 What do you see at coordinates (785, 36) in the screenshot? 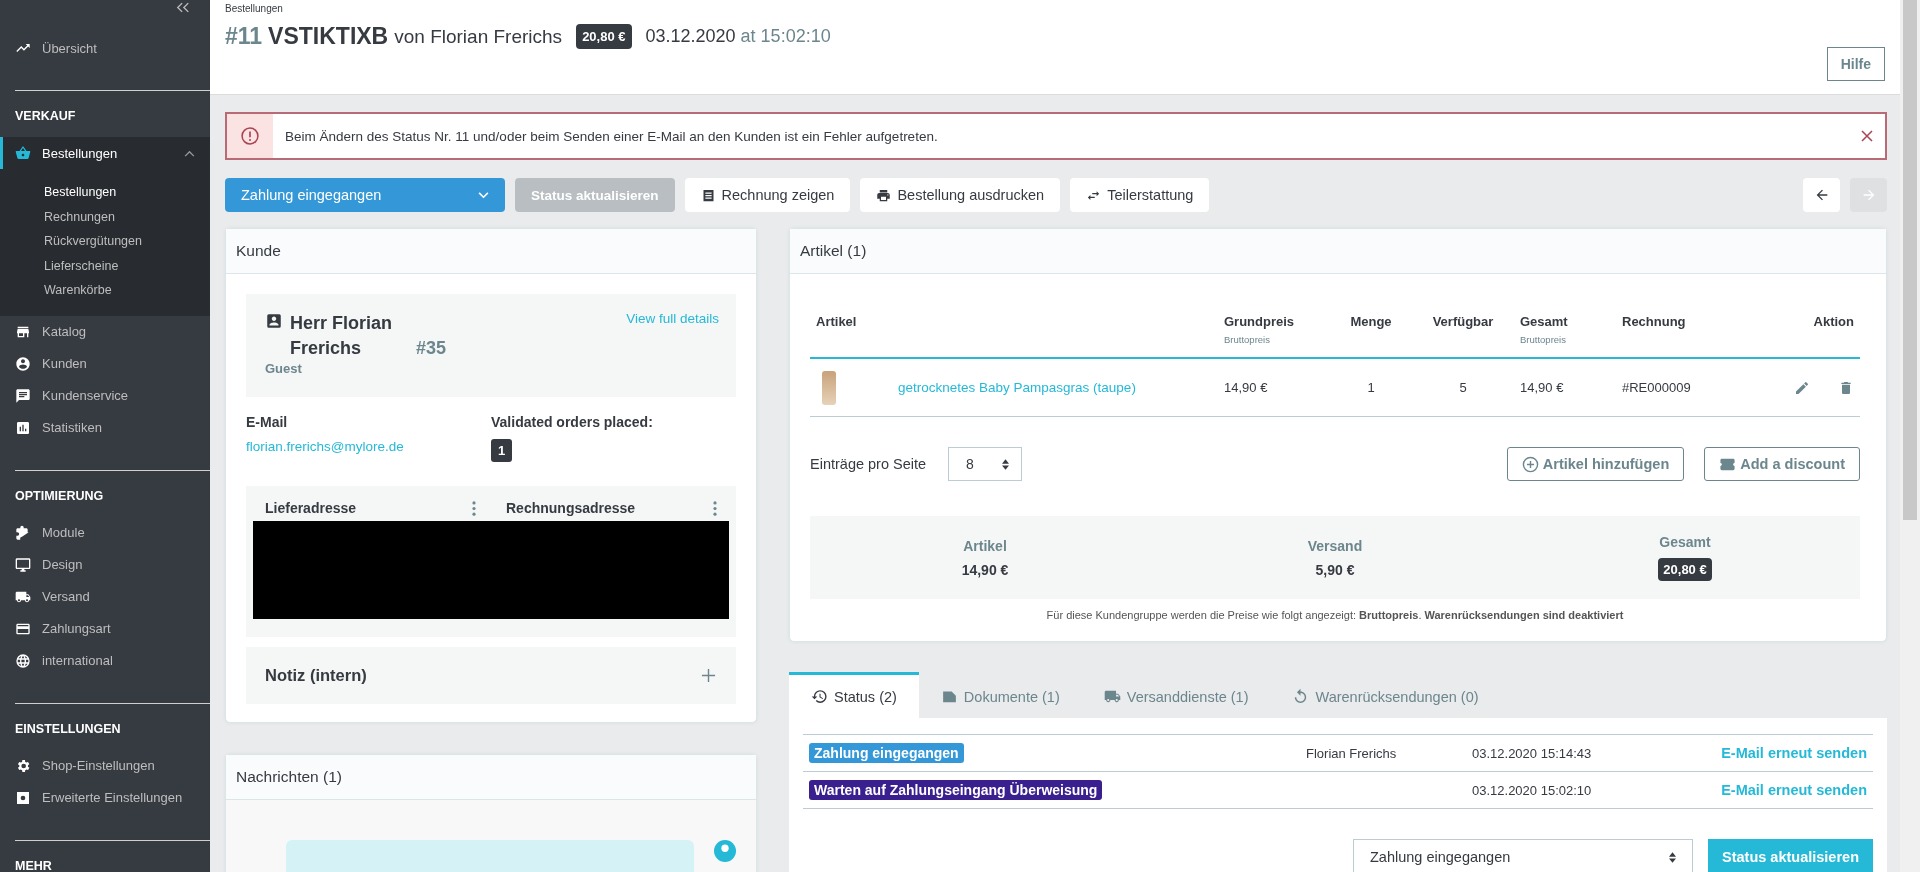
I see `order-time: at 15:02:10` at bounding box center [785, 36].